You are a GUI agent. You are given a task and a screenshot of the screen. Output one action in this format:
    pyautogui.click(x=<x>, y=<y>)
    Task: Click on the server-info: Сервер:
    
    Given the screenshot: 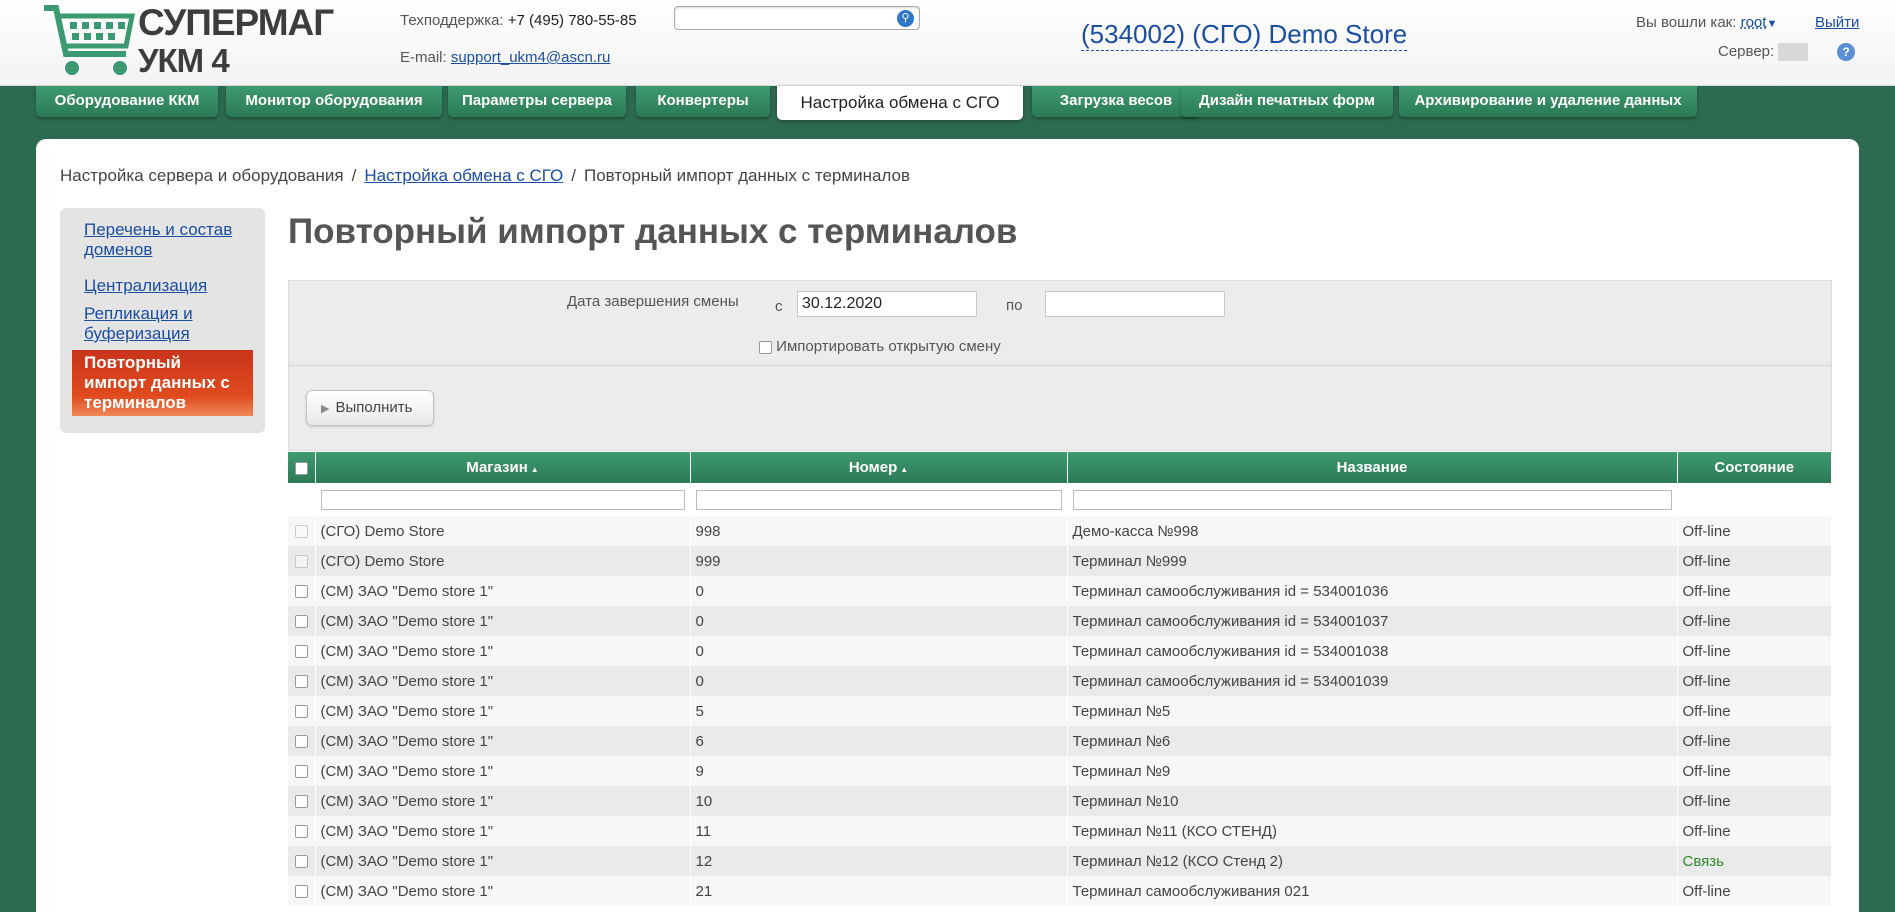 What is the action you would take?
    pyautogui.click(x=1763, y=52)
    